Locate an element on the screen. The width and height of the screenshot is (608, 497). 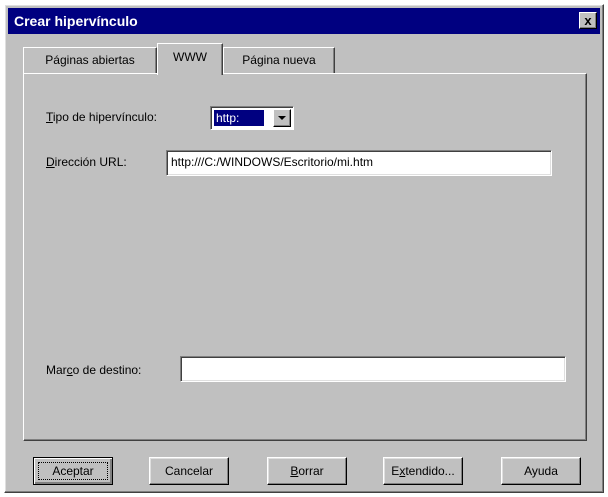
accept-button: Aceptar is located at coordinates (73, 471).